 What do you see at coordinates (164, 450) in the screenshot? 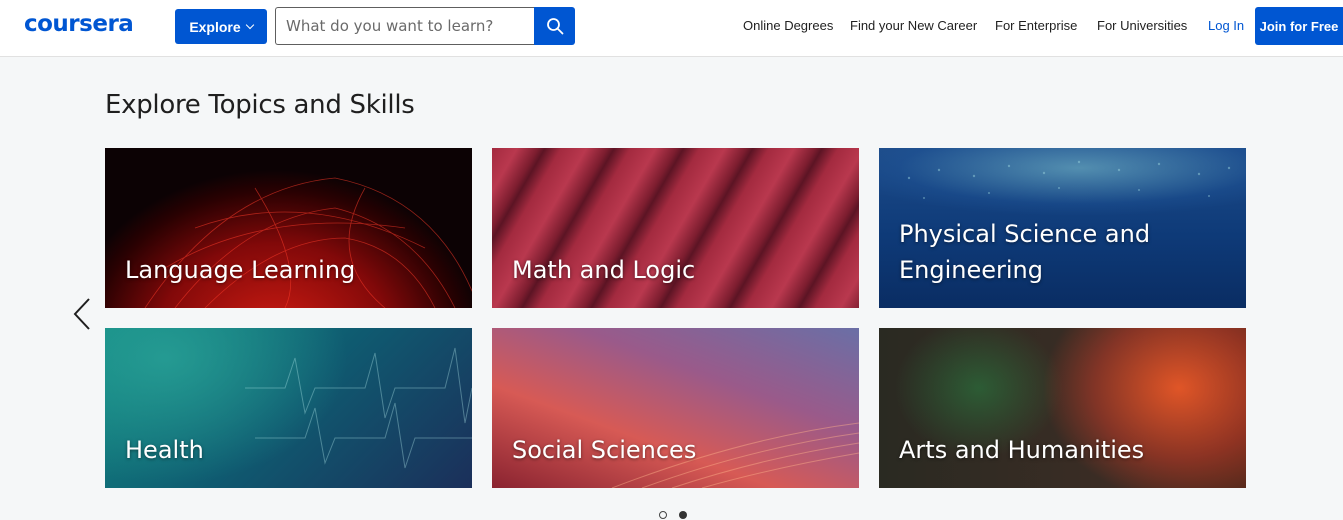
I see `topic-label: Health` at bounding box center [164, 450].